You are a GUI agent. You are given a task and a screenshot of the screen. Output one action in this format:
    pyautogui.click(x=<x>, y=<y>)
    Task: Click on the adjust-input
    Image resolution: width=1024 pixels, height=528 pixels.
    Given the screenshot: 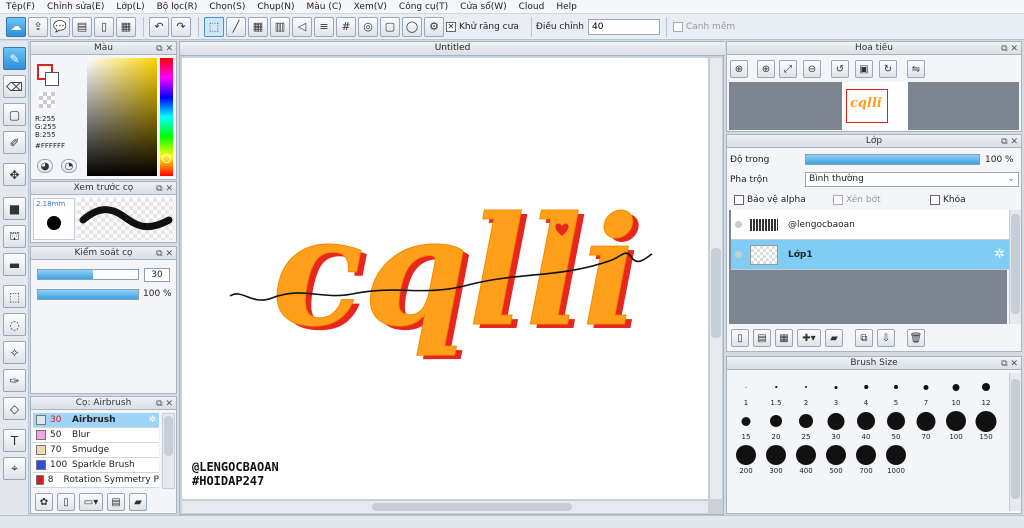 What is the action you would take?
    pyautogui.click(x=623, y=26)
    